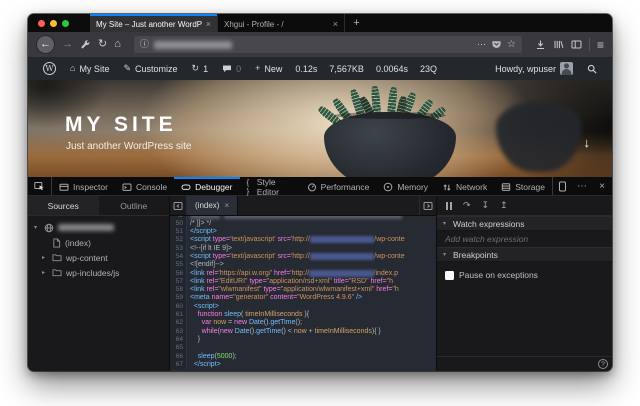 Image resolution: width=640 pixels, height=406 pixels. I want to click on pause-on-exceptions-row: Pause on exceptions, so click(524, 275).